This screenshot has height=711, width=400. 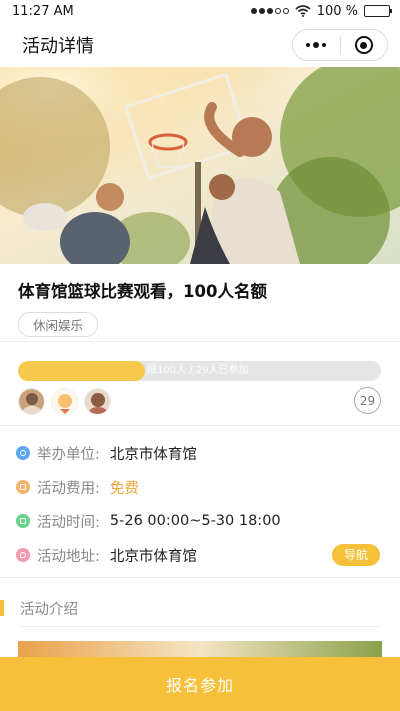 I want to click on section-accent-bar, so click(x=2, y=608).